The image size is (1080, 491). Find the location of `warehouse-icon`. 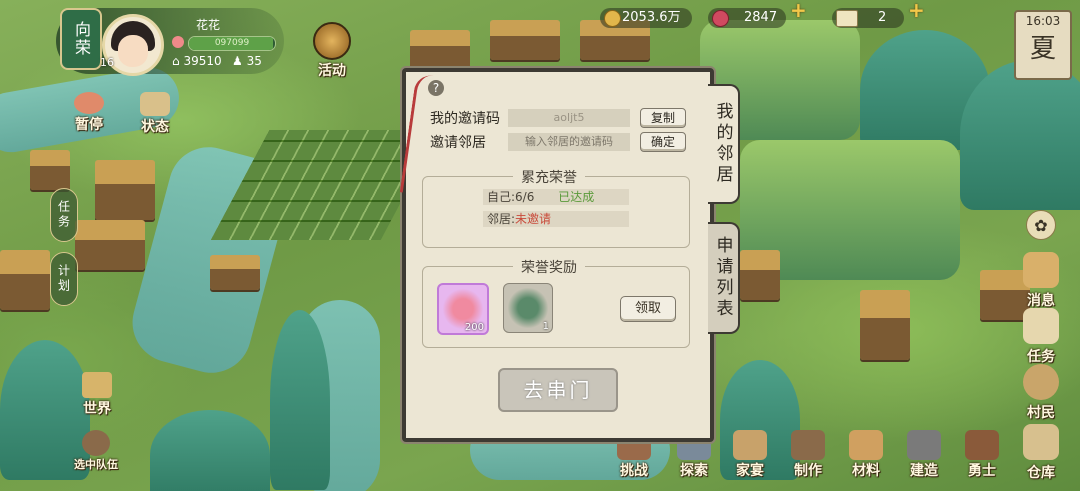

warehouse-icon is located at coordinates (1041, 442).